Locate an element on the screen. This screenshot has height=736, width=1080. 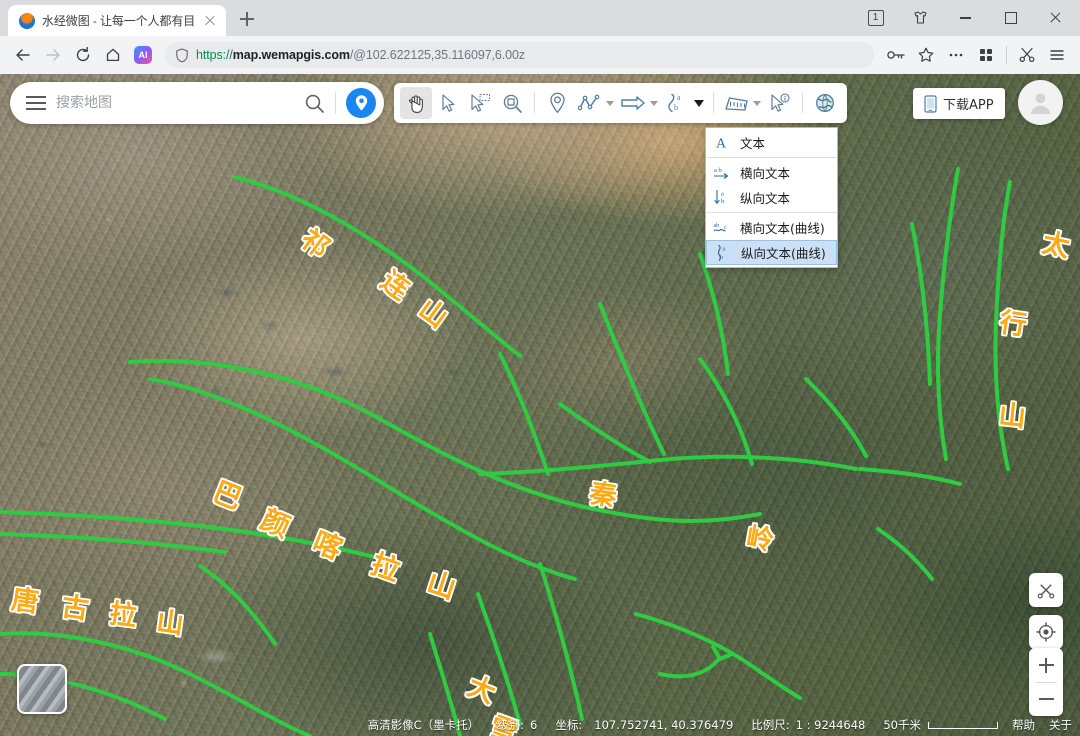
hamburger-menu-icon is located at coordinates (1057, 55).